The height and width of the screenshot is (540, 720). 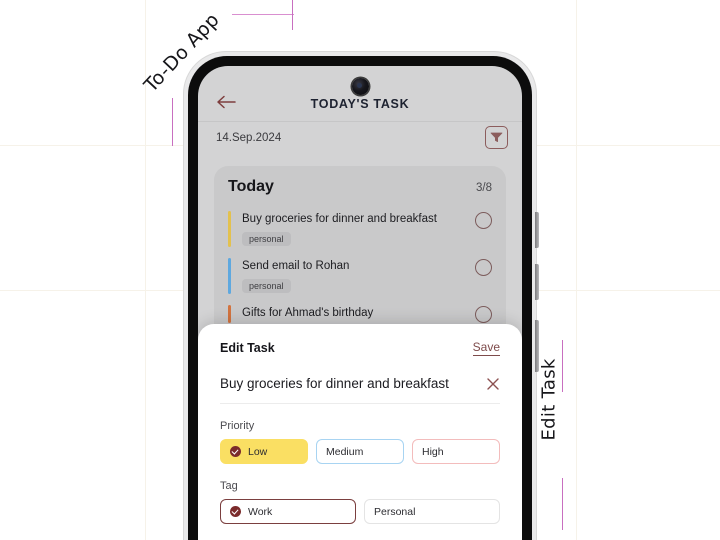 I want to click on task-content: Gifts for Ahmad's birthday, so click(x=358, y=313).